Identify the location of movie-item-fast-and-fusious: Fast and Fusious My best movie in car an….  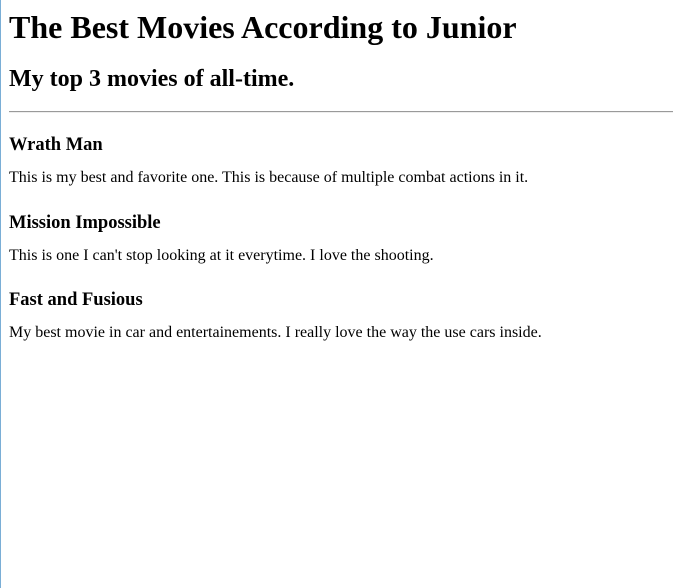
(341, 315).